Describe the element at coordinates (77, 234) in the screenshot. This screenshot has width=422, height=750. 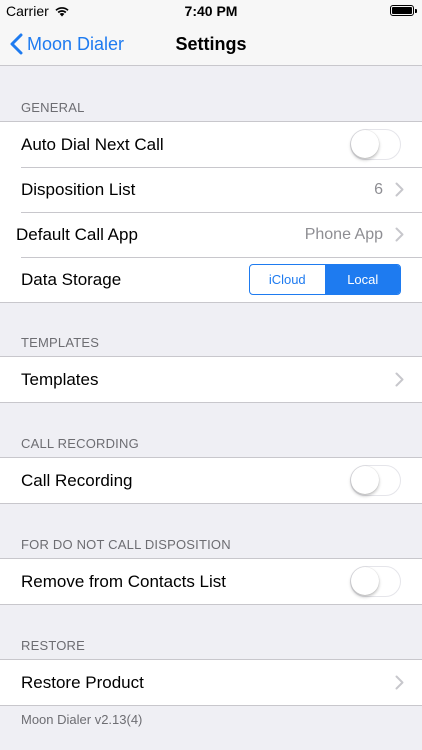
I see `default-call-app-label: Default Call App` at that location.